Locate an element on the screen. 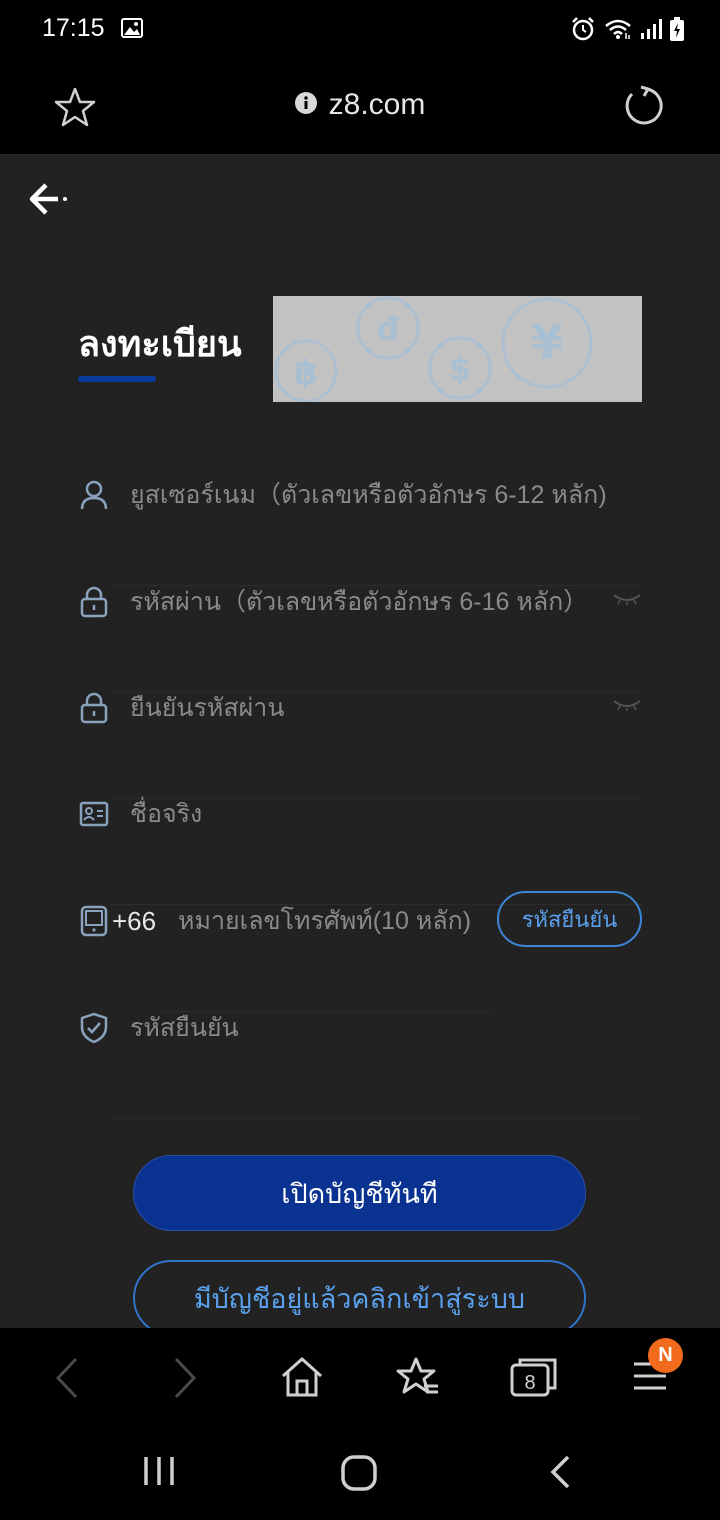 This screenshot has width=720, height=1520. status-time: 17:15 is located at coordinates (73, 28).